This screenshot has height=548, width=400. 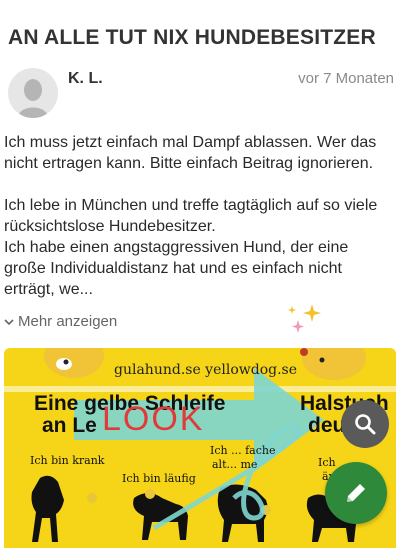 What do you see at coordinates (153, 419) in the screenshot?
I see `sticker-look-text: LOOK` at bounding box center [153, 419].